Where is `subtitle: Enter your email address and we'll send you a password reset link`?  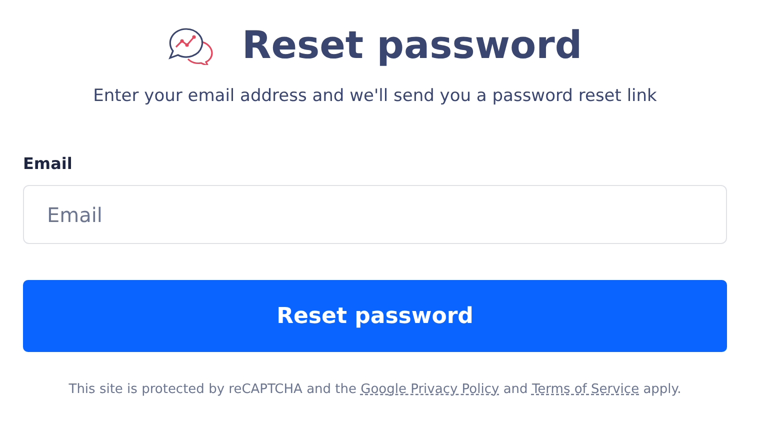 subtitle: Enter your email address and we'll send you a password reset link is located at coordinates (375, 96).